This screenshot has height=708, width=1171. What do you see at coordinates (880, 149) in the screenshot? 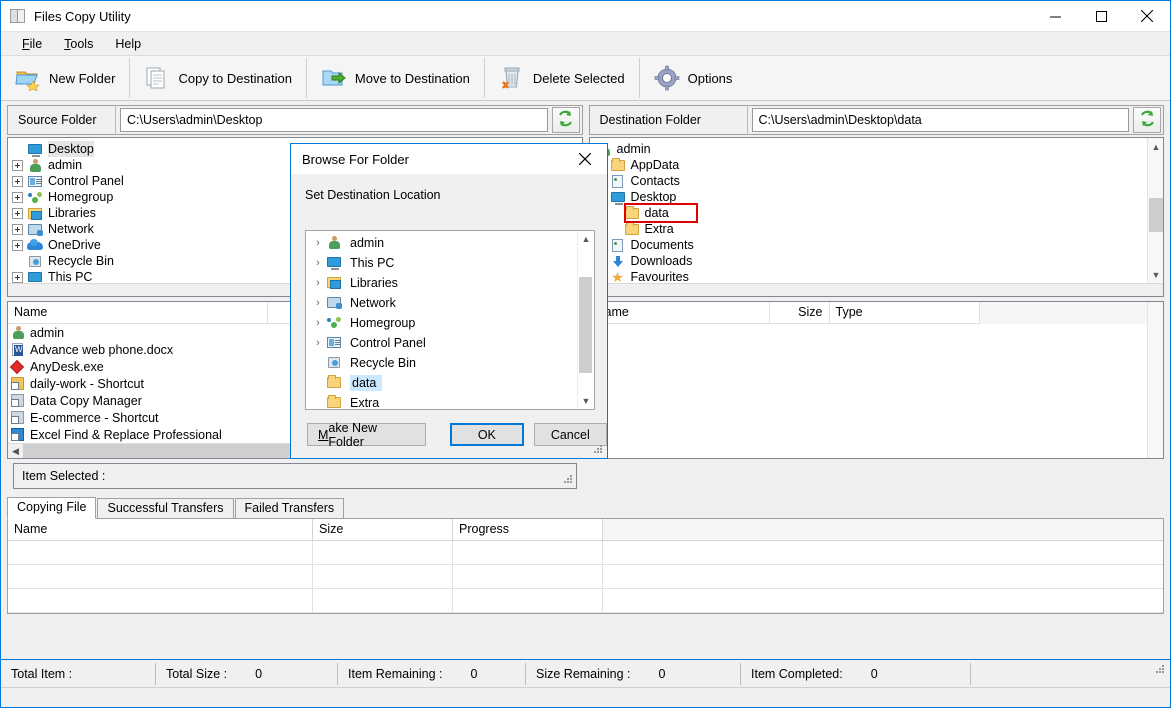
I see `destination-tree-node-admin: admin` at bounding box center [880, 149].